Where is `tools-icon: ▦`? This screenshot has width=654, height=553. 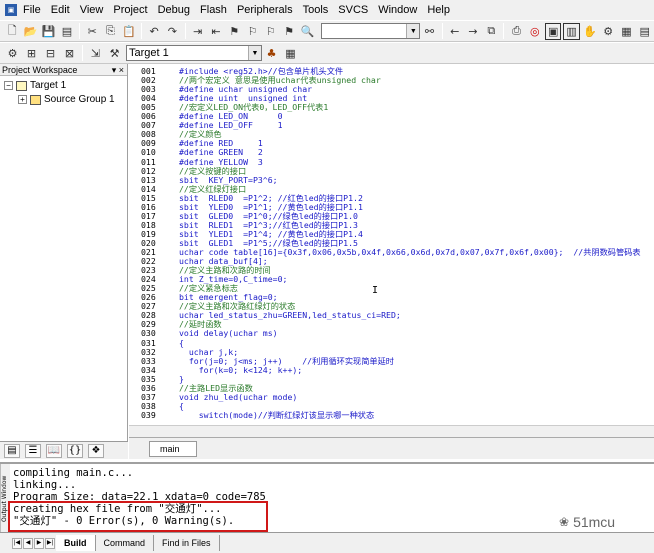
tools-icon: ▦ is located at coordinates (626, 31).